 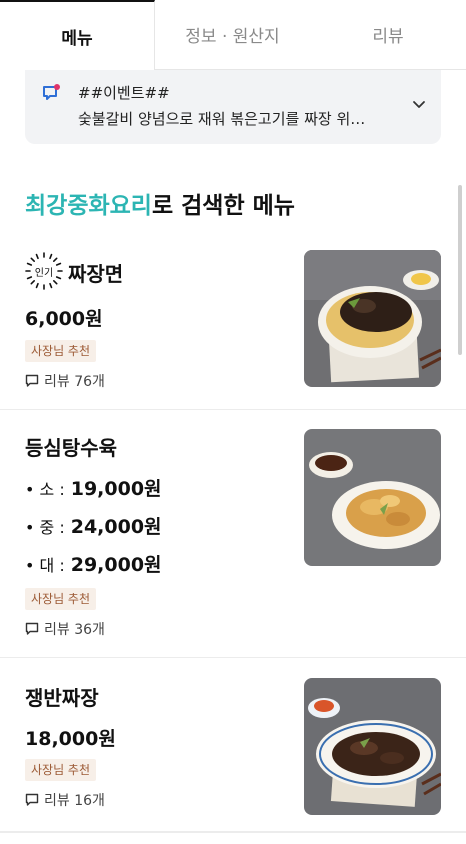 I want to click on review-count: 리뷰 76개, so click(x=65, y=381).